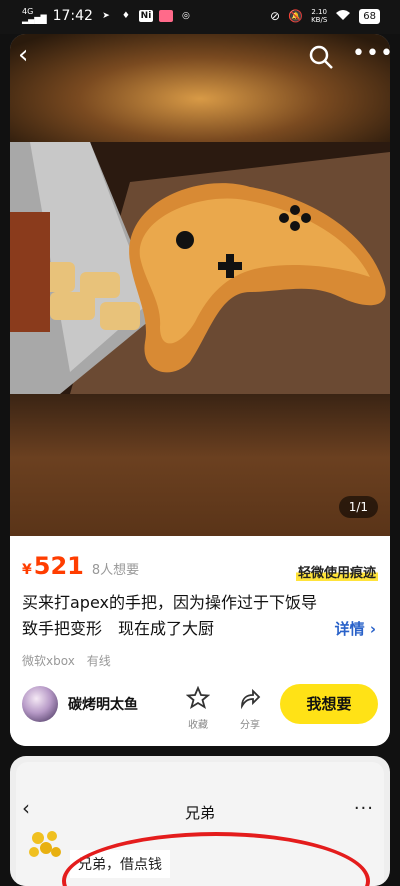  What do you see at coordinates (72, 16) in the screenshot?
I see `clock: 17:42` at bounding box center [72, 16].